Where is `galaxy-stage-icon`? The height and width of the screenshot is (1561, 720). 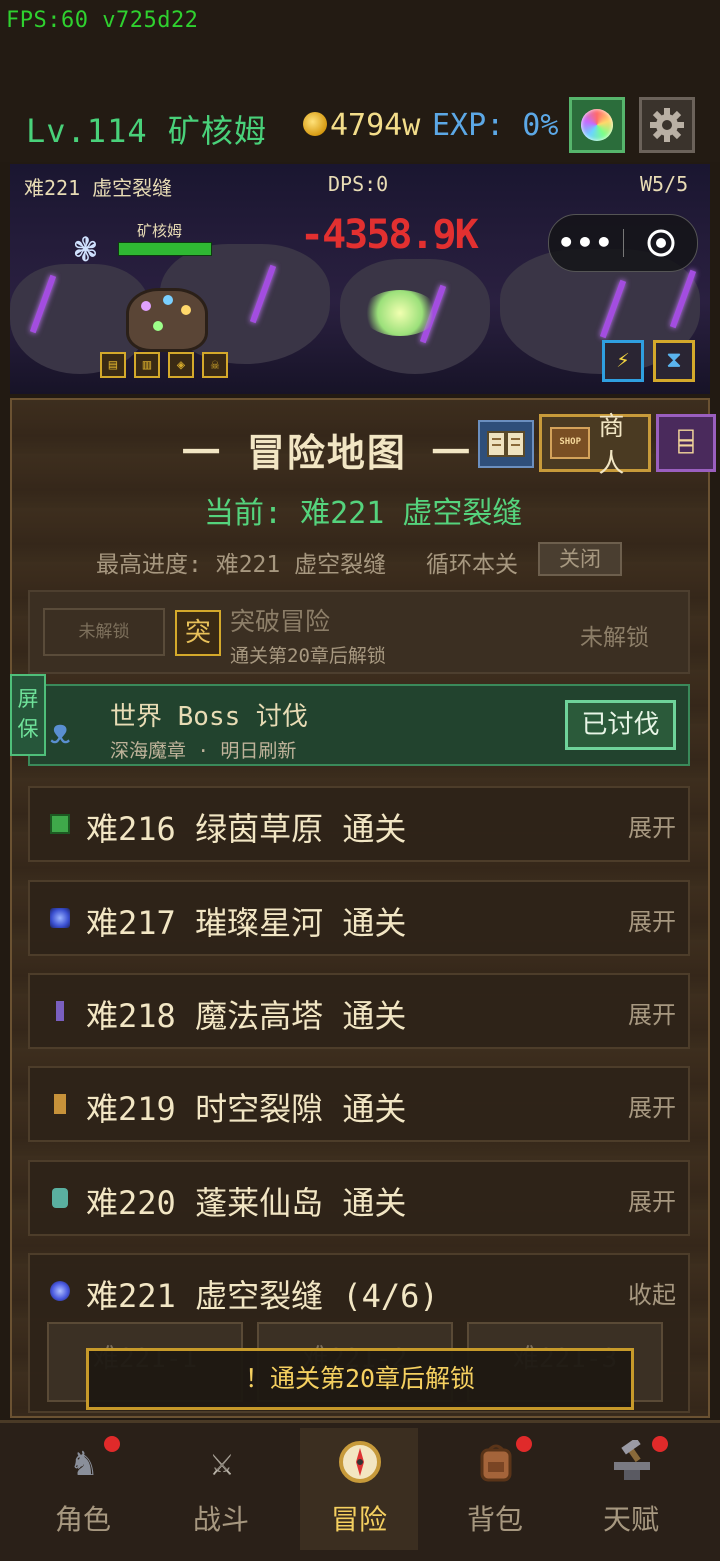
galaxy-stage-icon is located at coordinates (60, 918).